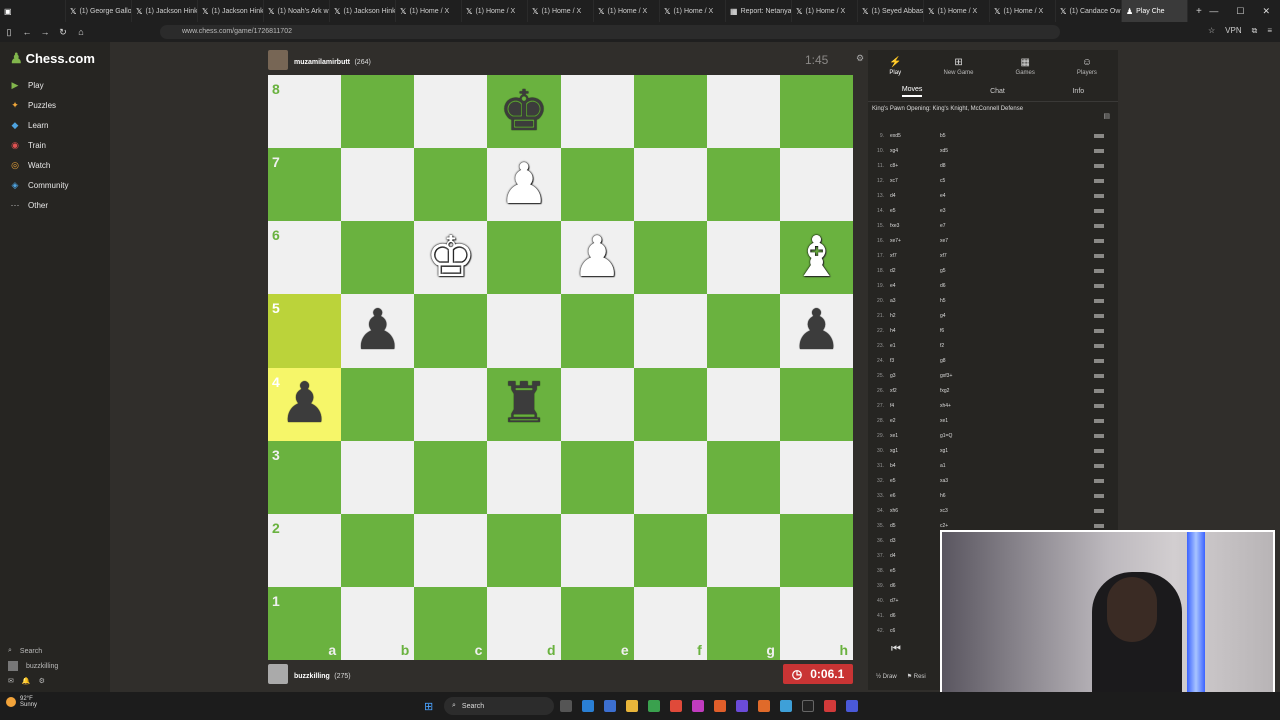  What do you see at coordinates (524, 184) in the screenshot?
I see `white-pawn: ♟` at bounding box center [524, 184].